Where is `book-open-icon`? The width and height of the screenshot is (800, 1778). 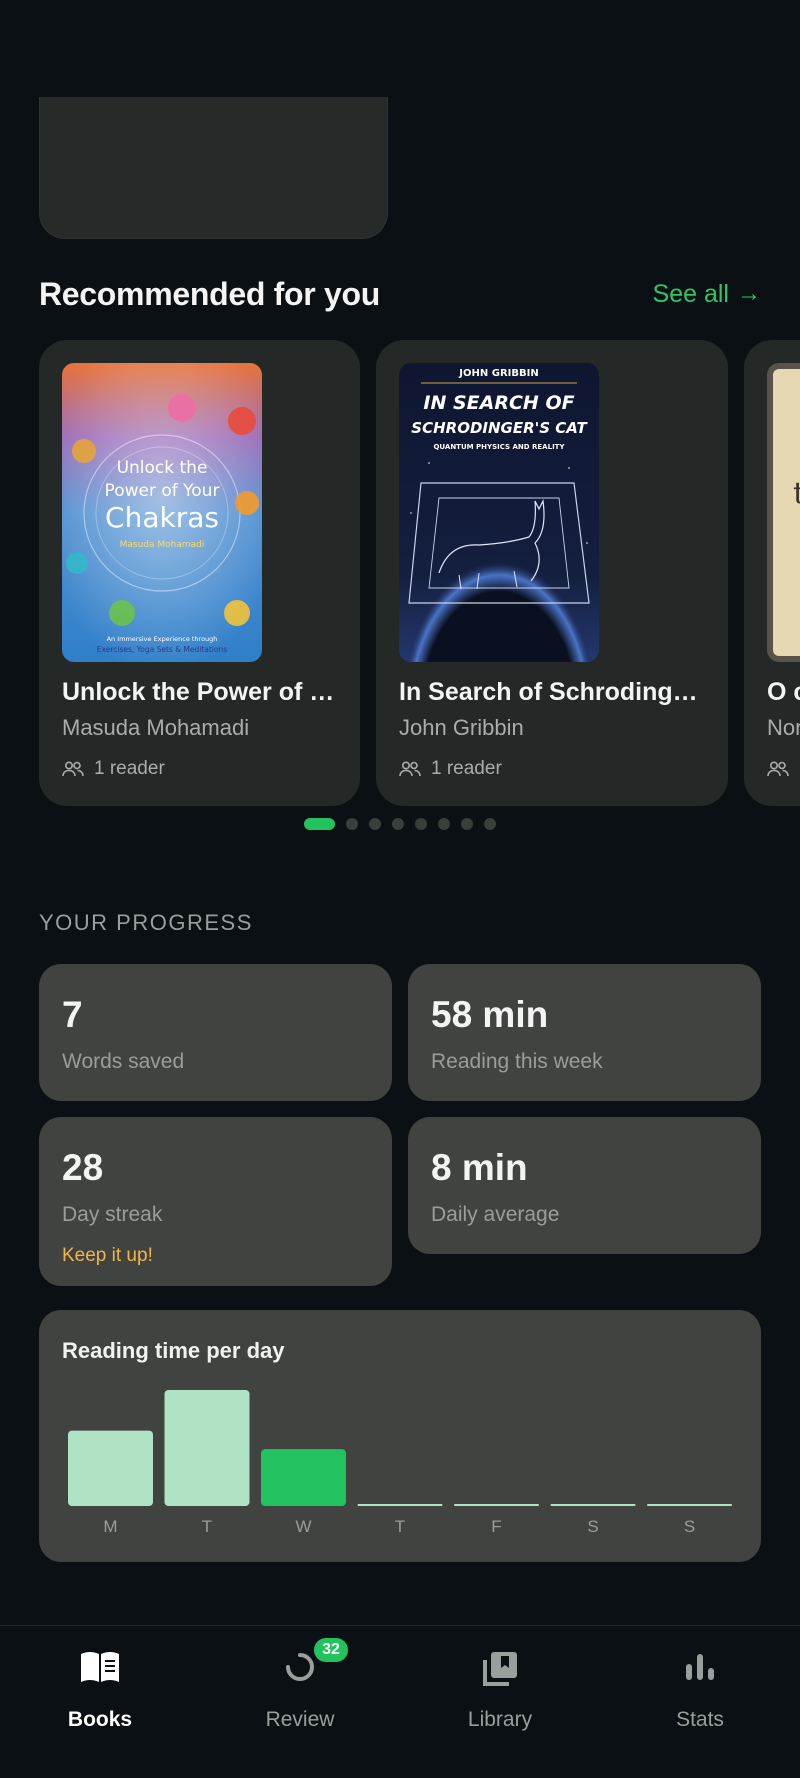 book-open-icon is located at coordinates (100, 1669).